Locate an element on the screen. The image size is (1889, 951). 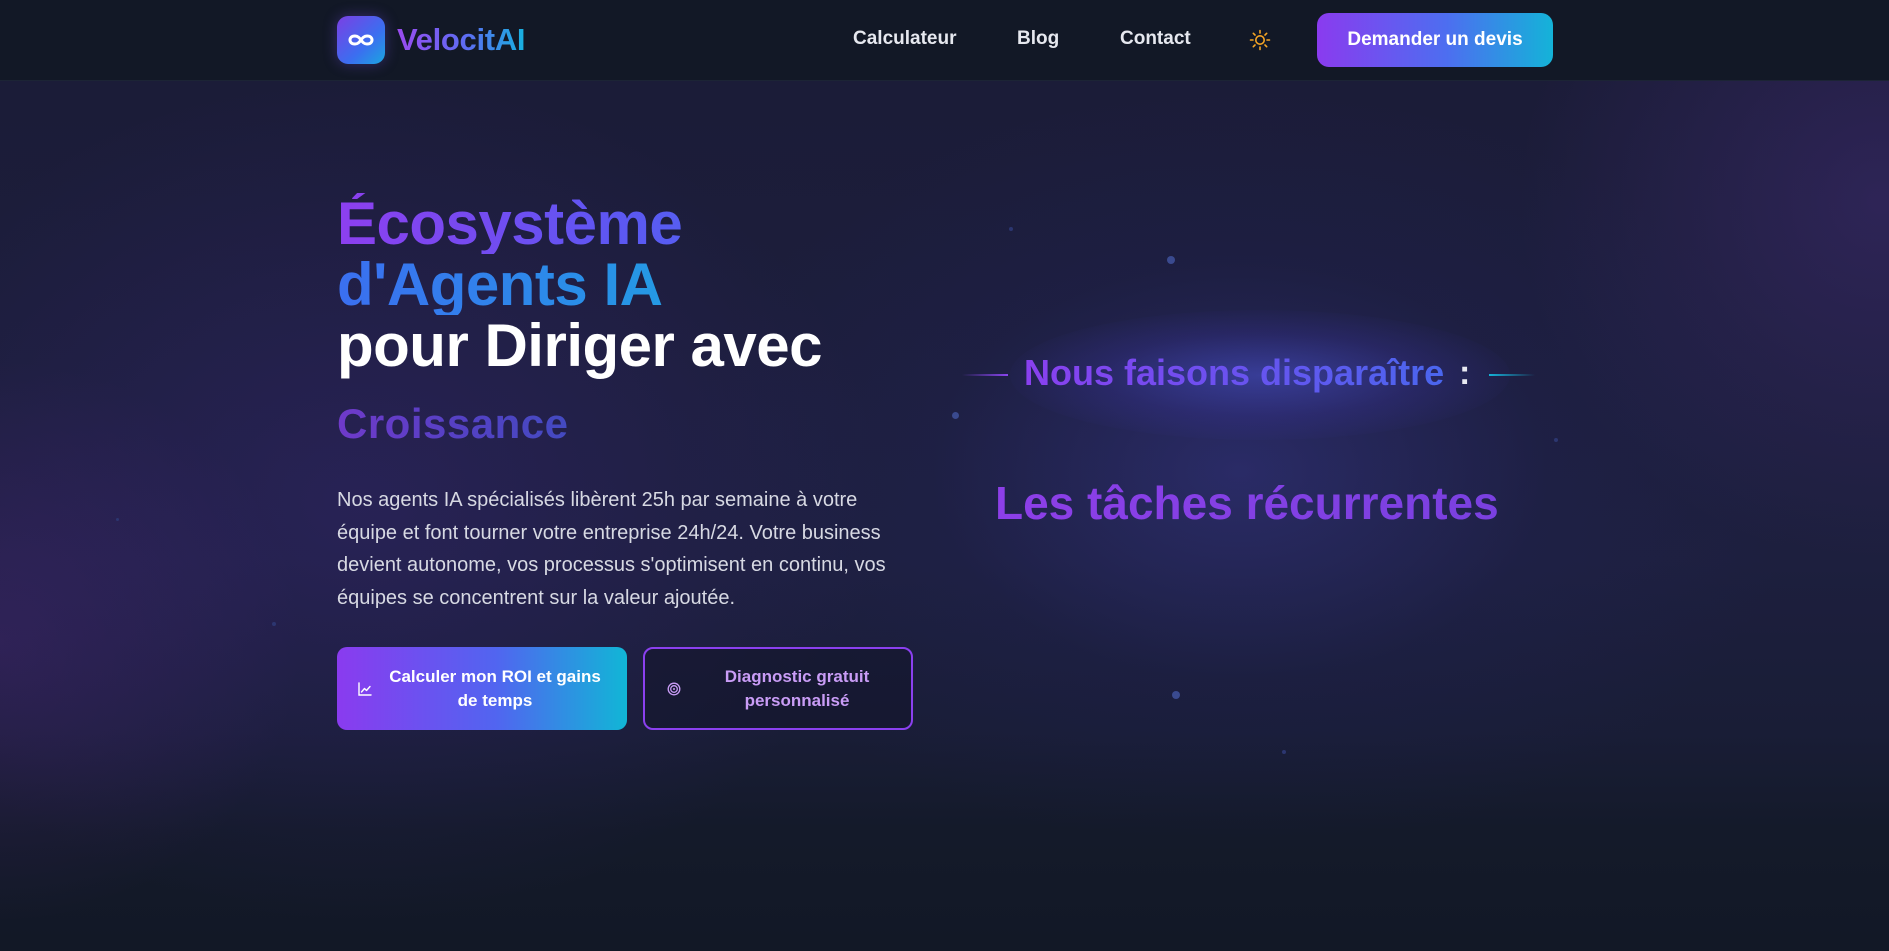
free-diagnostic-button: Diagnostic gratuit personnalisé is located at coordinates (778, 688).